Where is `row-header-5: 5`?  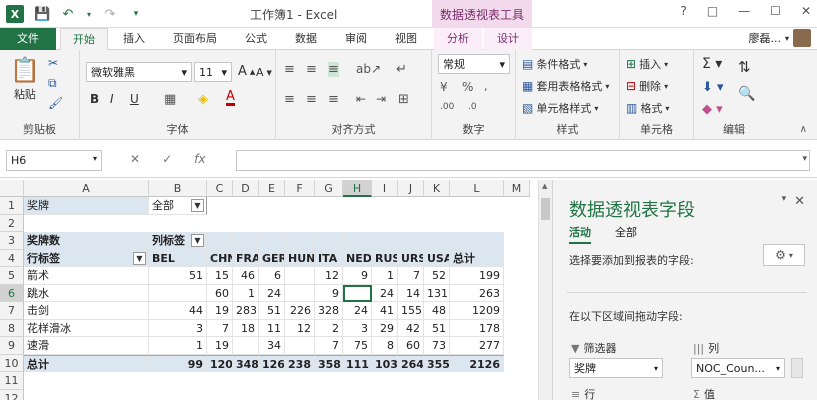
row-header-5: 5 is located at coordinates (12, 276).